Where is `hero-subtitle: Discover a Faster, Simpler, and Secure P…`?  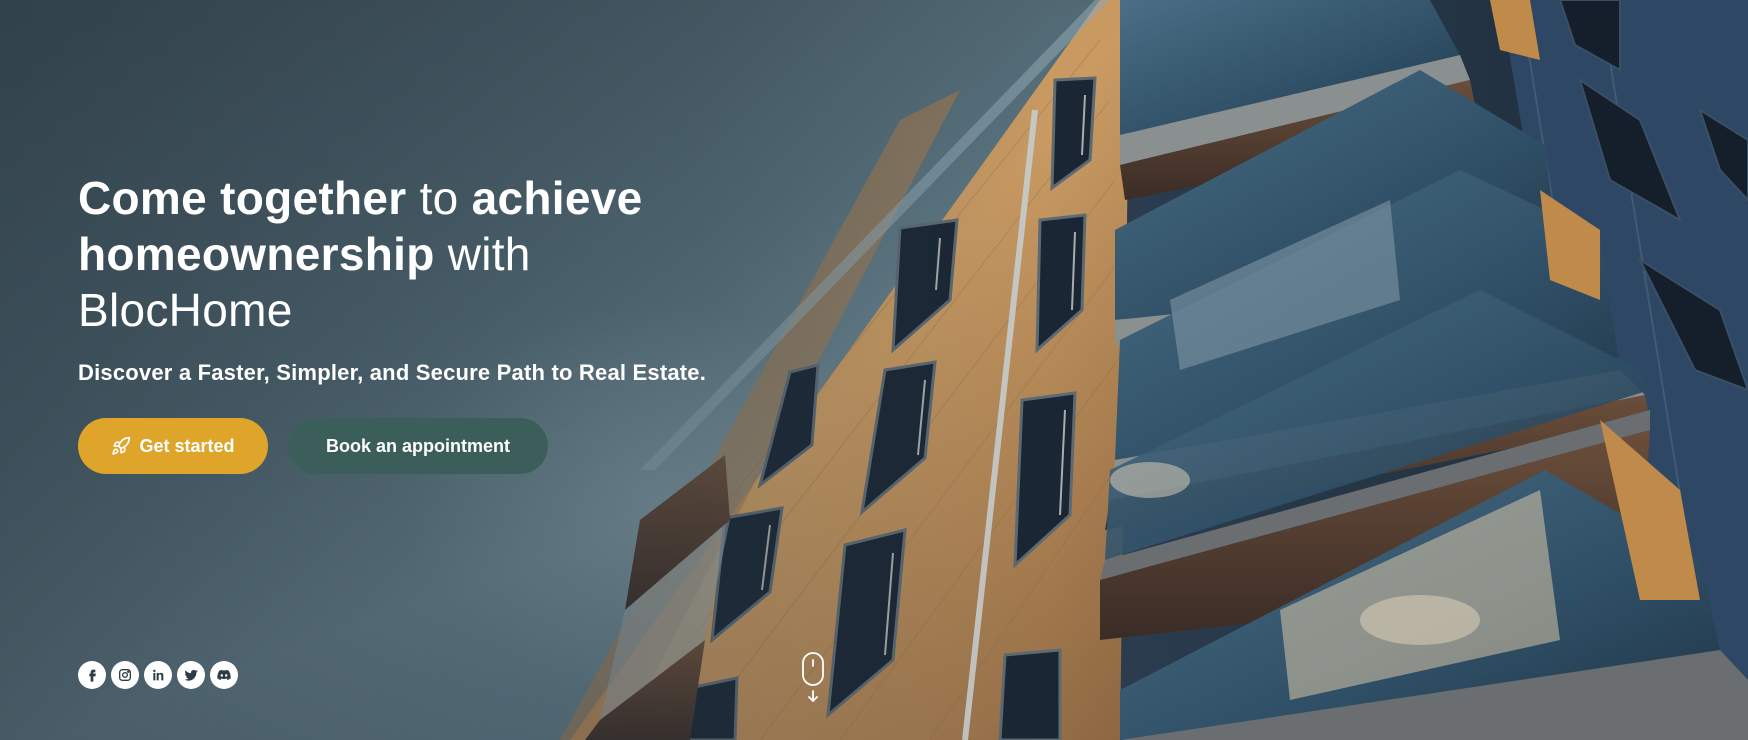
hero-subtitle: Discover a Faster, Simpler, and Secure P… is located at coordinates (392, 372).